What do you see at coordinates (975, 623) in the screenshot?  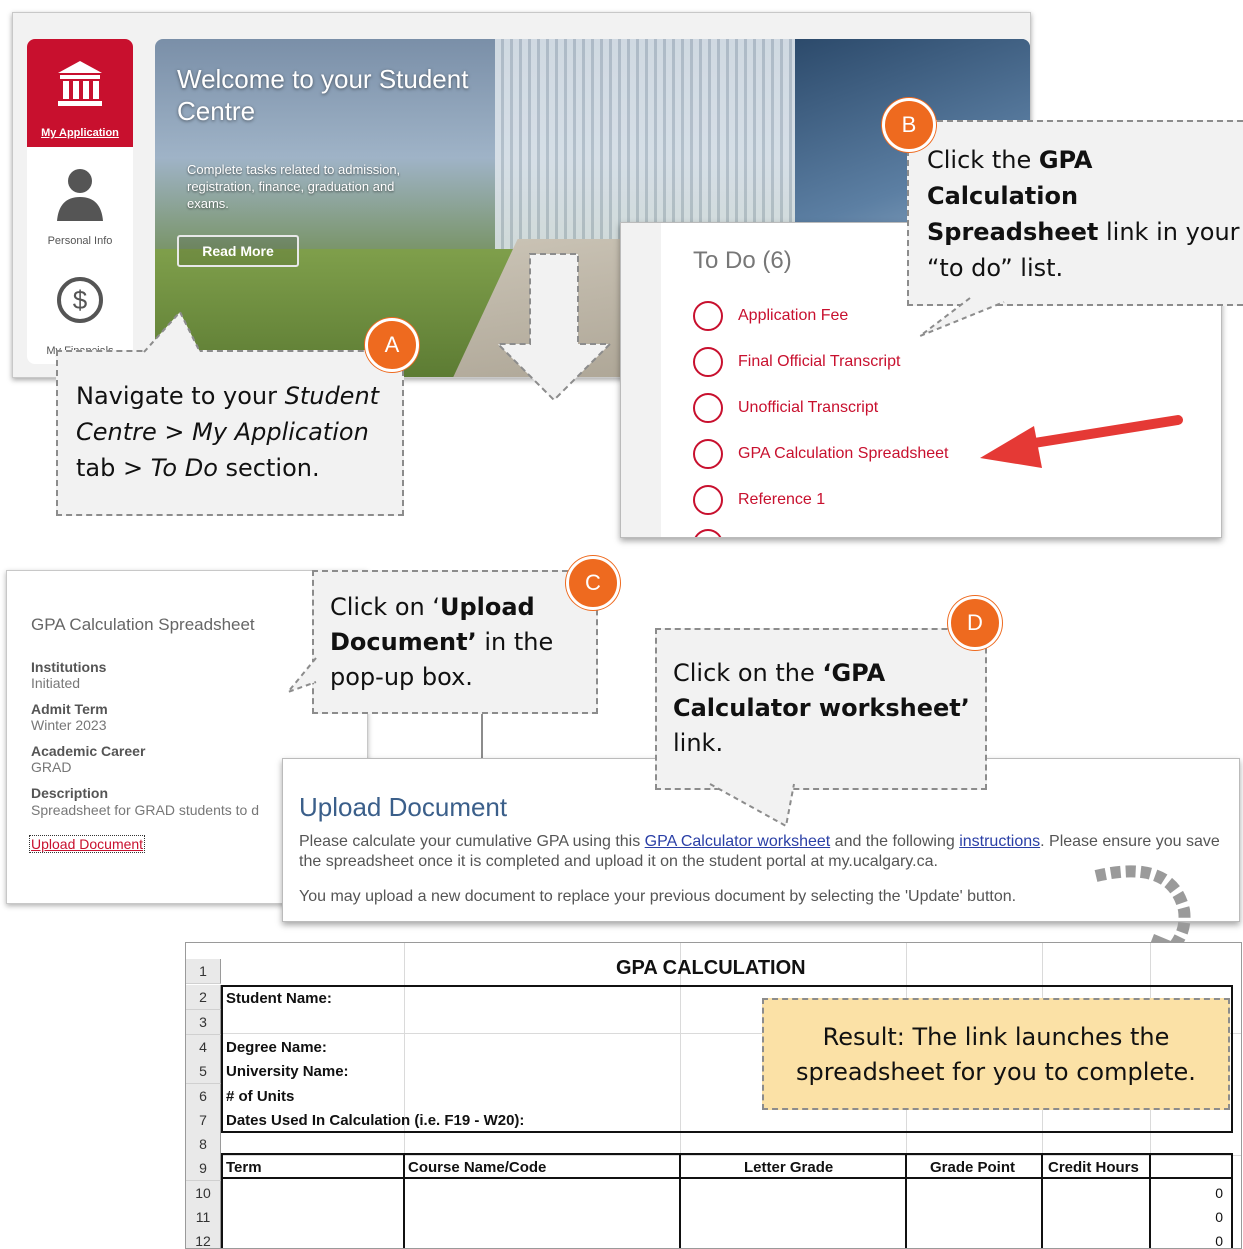 I see `step-badge-d: D` at bounding box center [975, 623].